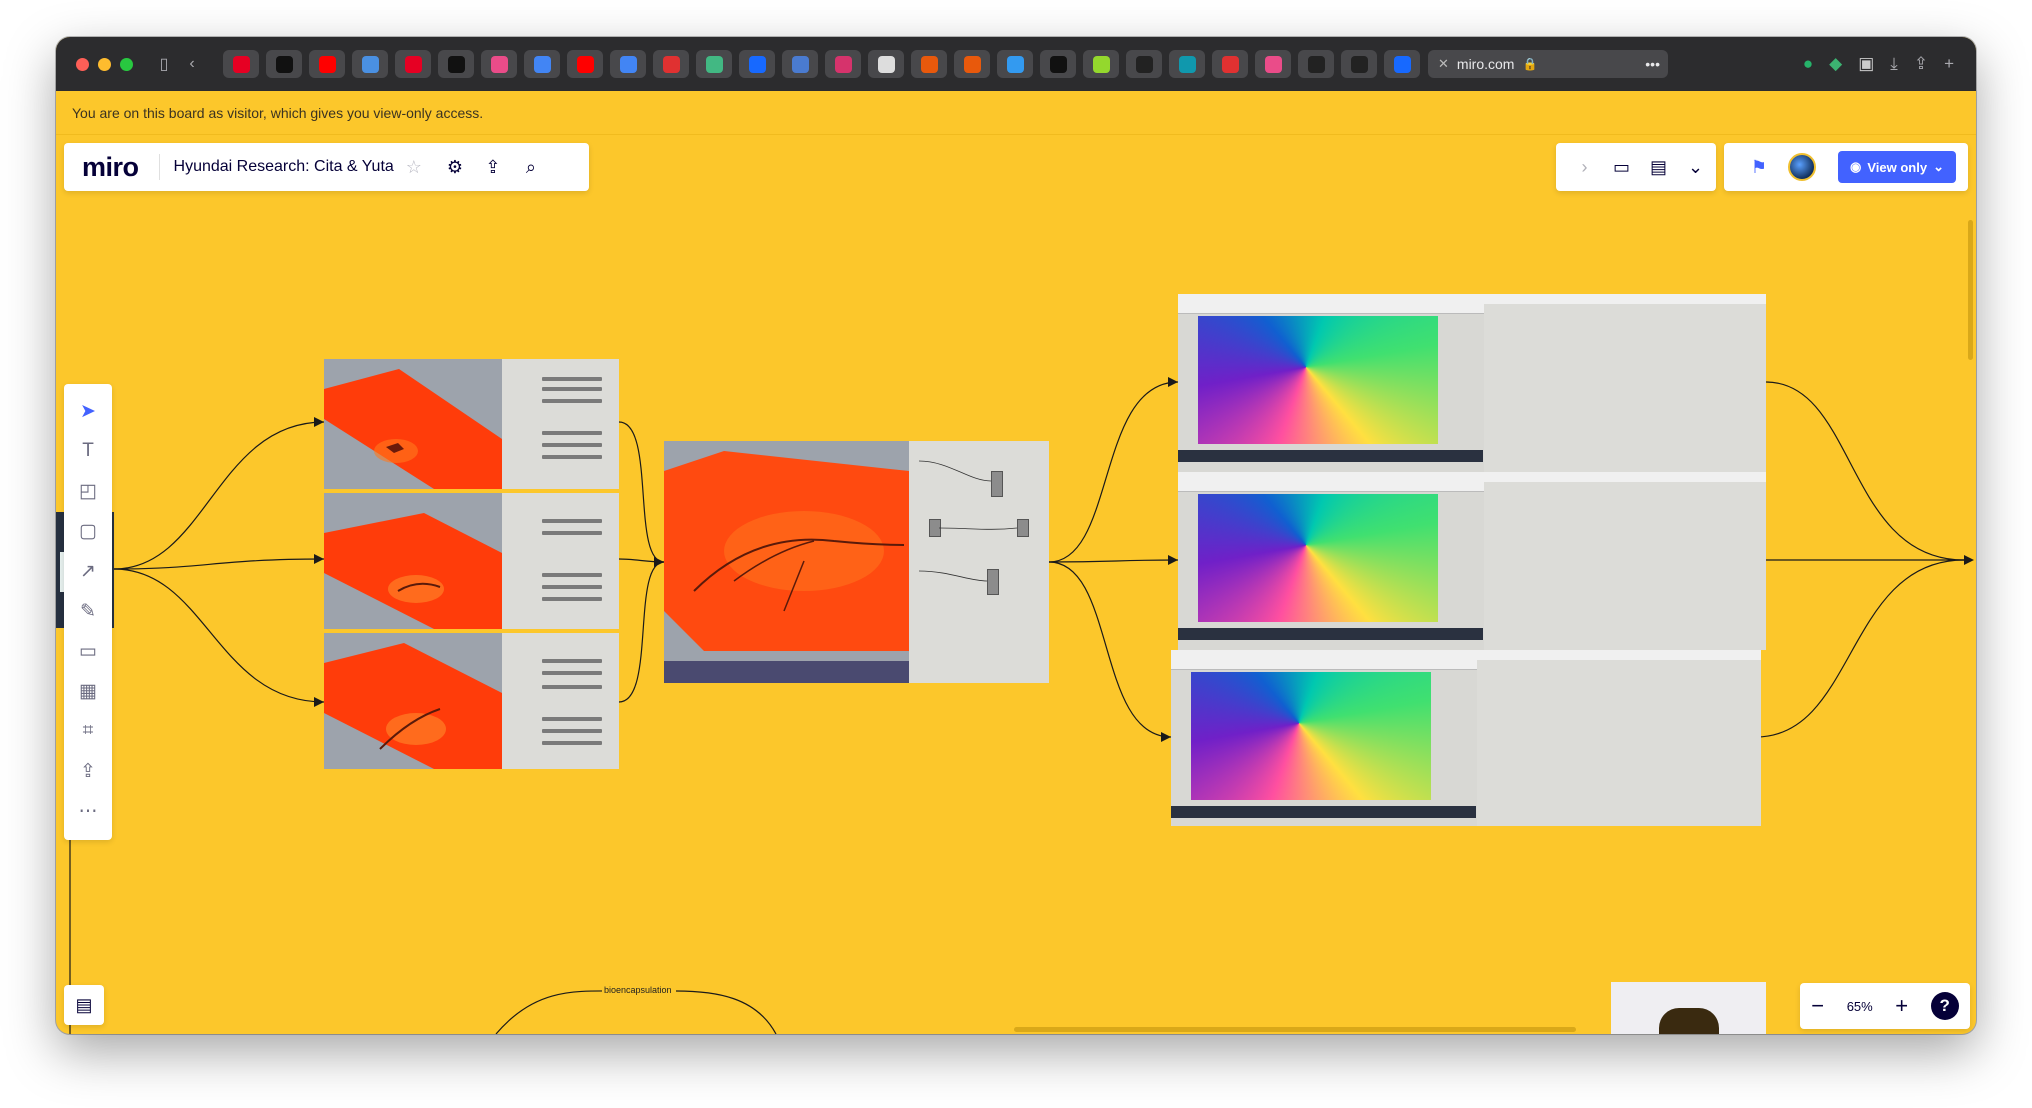 The image size is (2032, 1108). What do you see at coordinates (88, 411) in the screenshot?
I see `select-tool-icon: ➤` at bounding box center [88, 411].